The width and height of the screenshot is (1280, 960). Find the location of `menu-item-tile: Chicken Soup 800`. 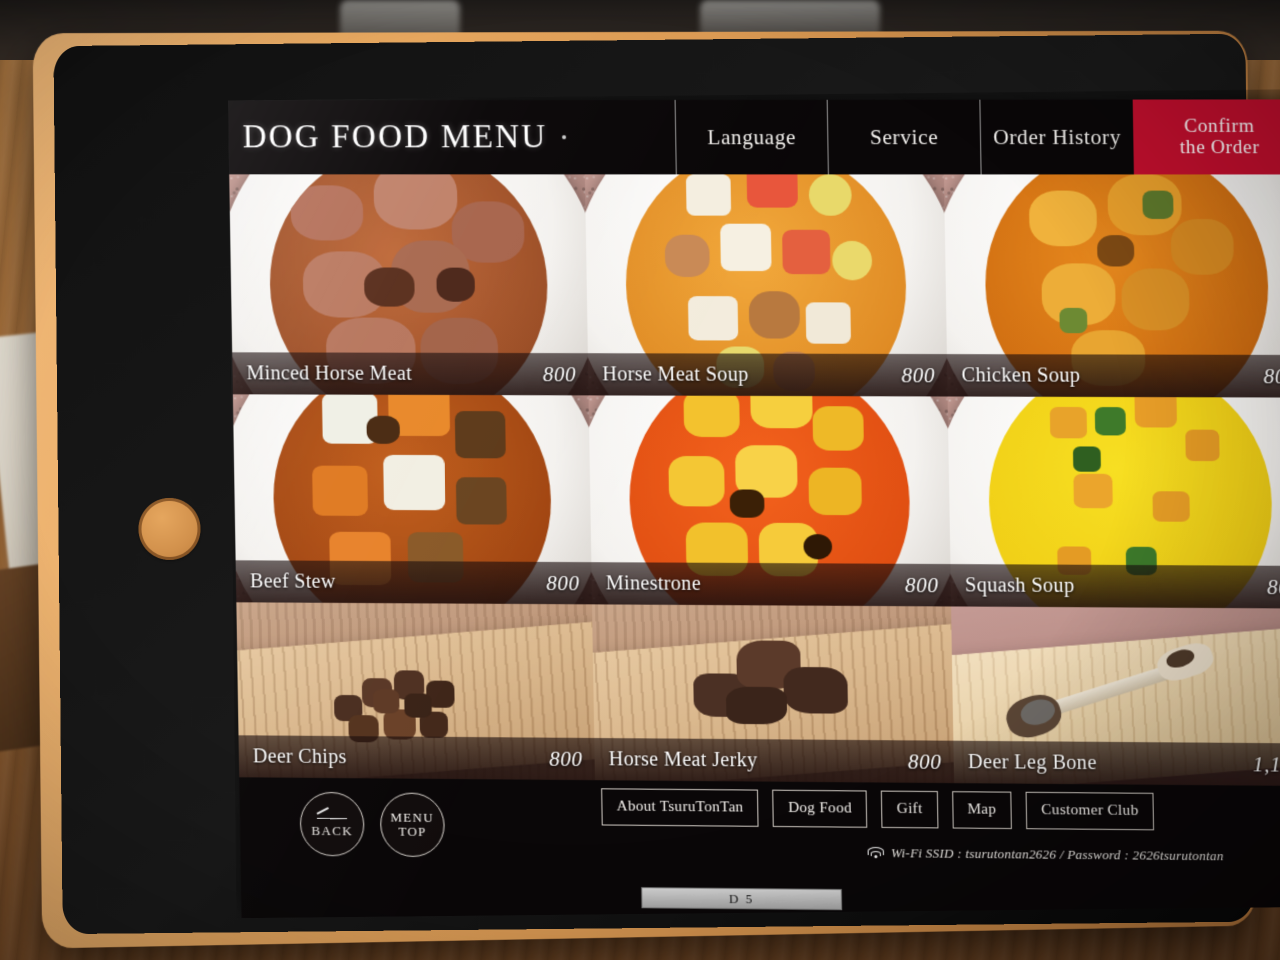

menu-item-tile: Chicken Soup 800 is located at coordinates (1111, 286).